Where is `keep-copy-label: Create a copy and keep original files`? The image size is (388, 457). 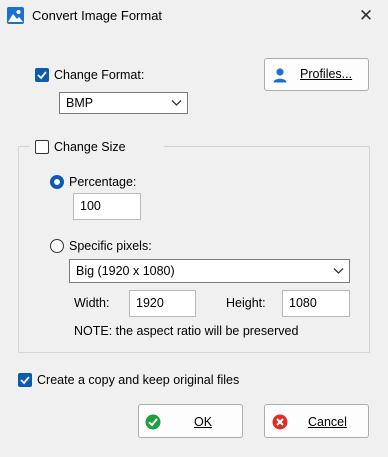 keep-copy-label: Create a copy and keep original files is located at coordinates (138, 380).